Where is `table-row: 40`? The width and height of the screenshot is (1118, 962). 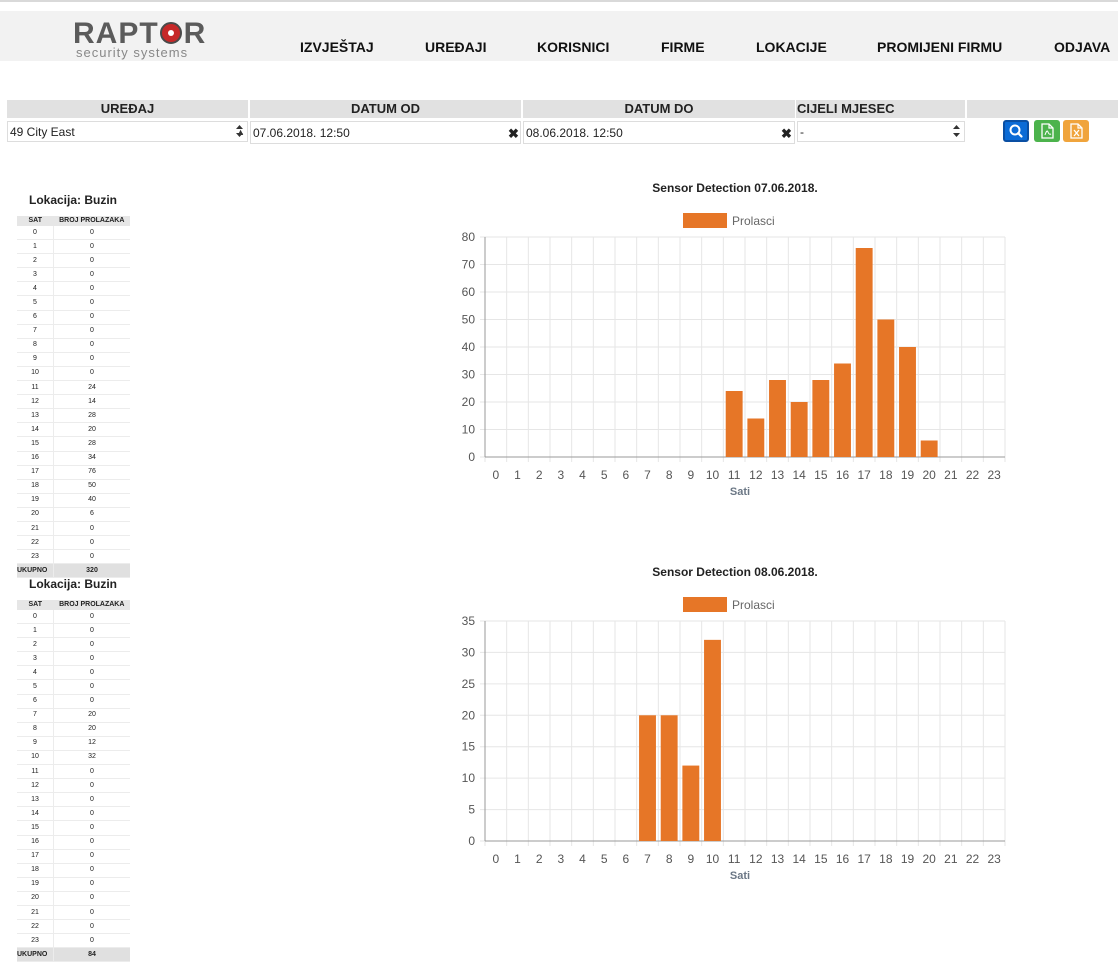
table-row: 40 is located at coordinates (73, 673).